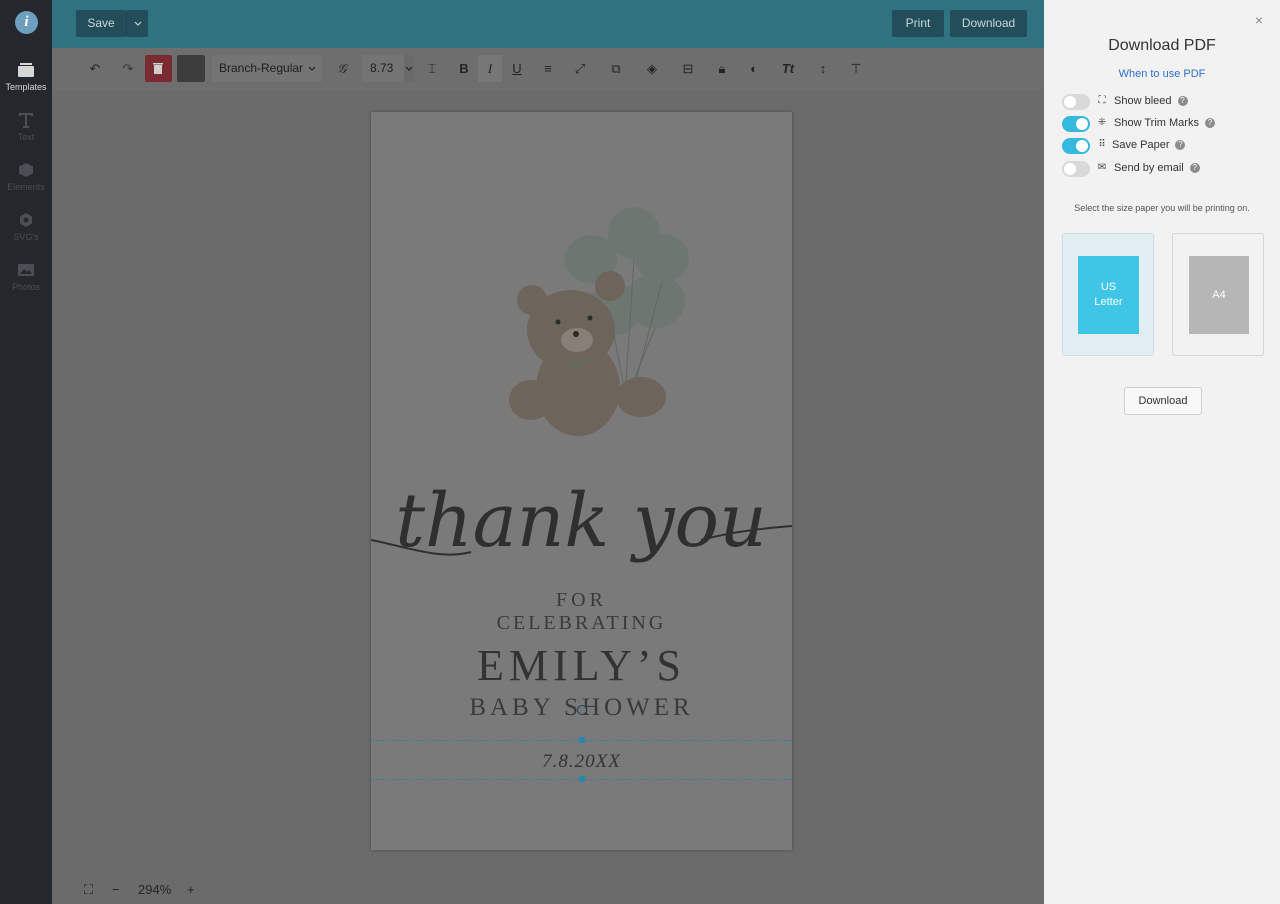 The width and height of the screenshot is (1280, 904). What do you see at coordinates (464, 69) in the screenshot?
I see `bold-icon: B` at bounding box center [464, 69].